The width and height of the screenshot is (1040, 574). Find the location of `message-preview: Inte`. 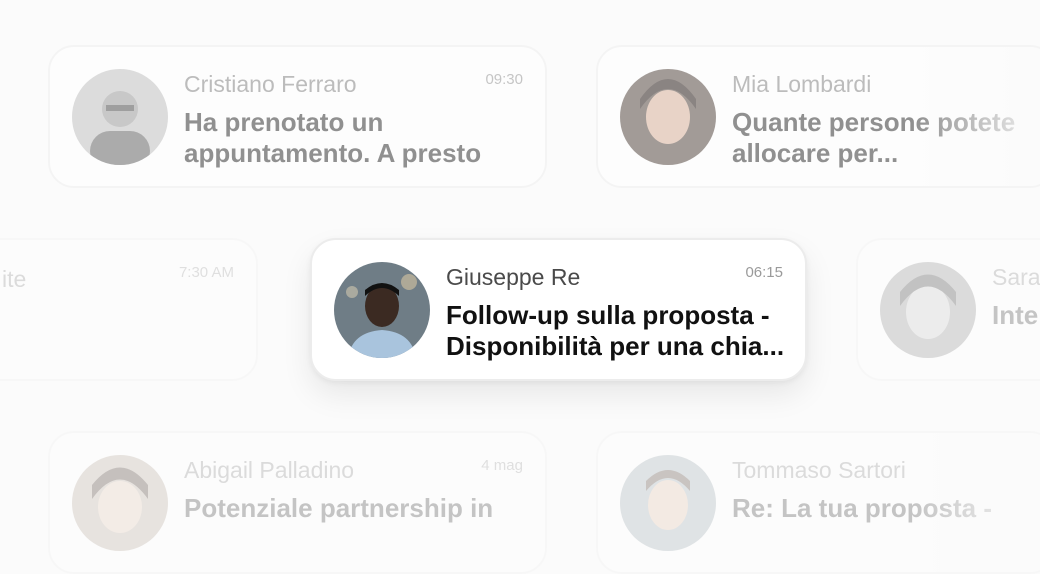

message-preview: Inte is located at coordinates (1015, 315).